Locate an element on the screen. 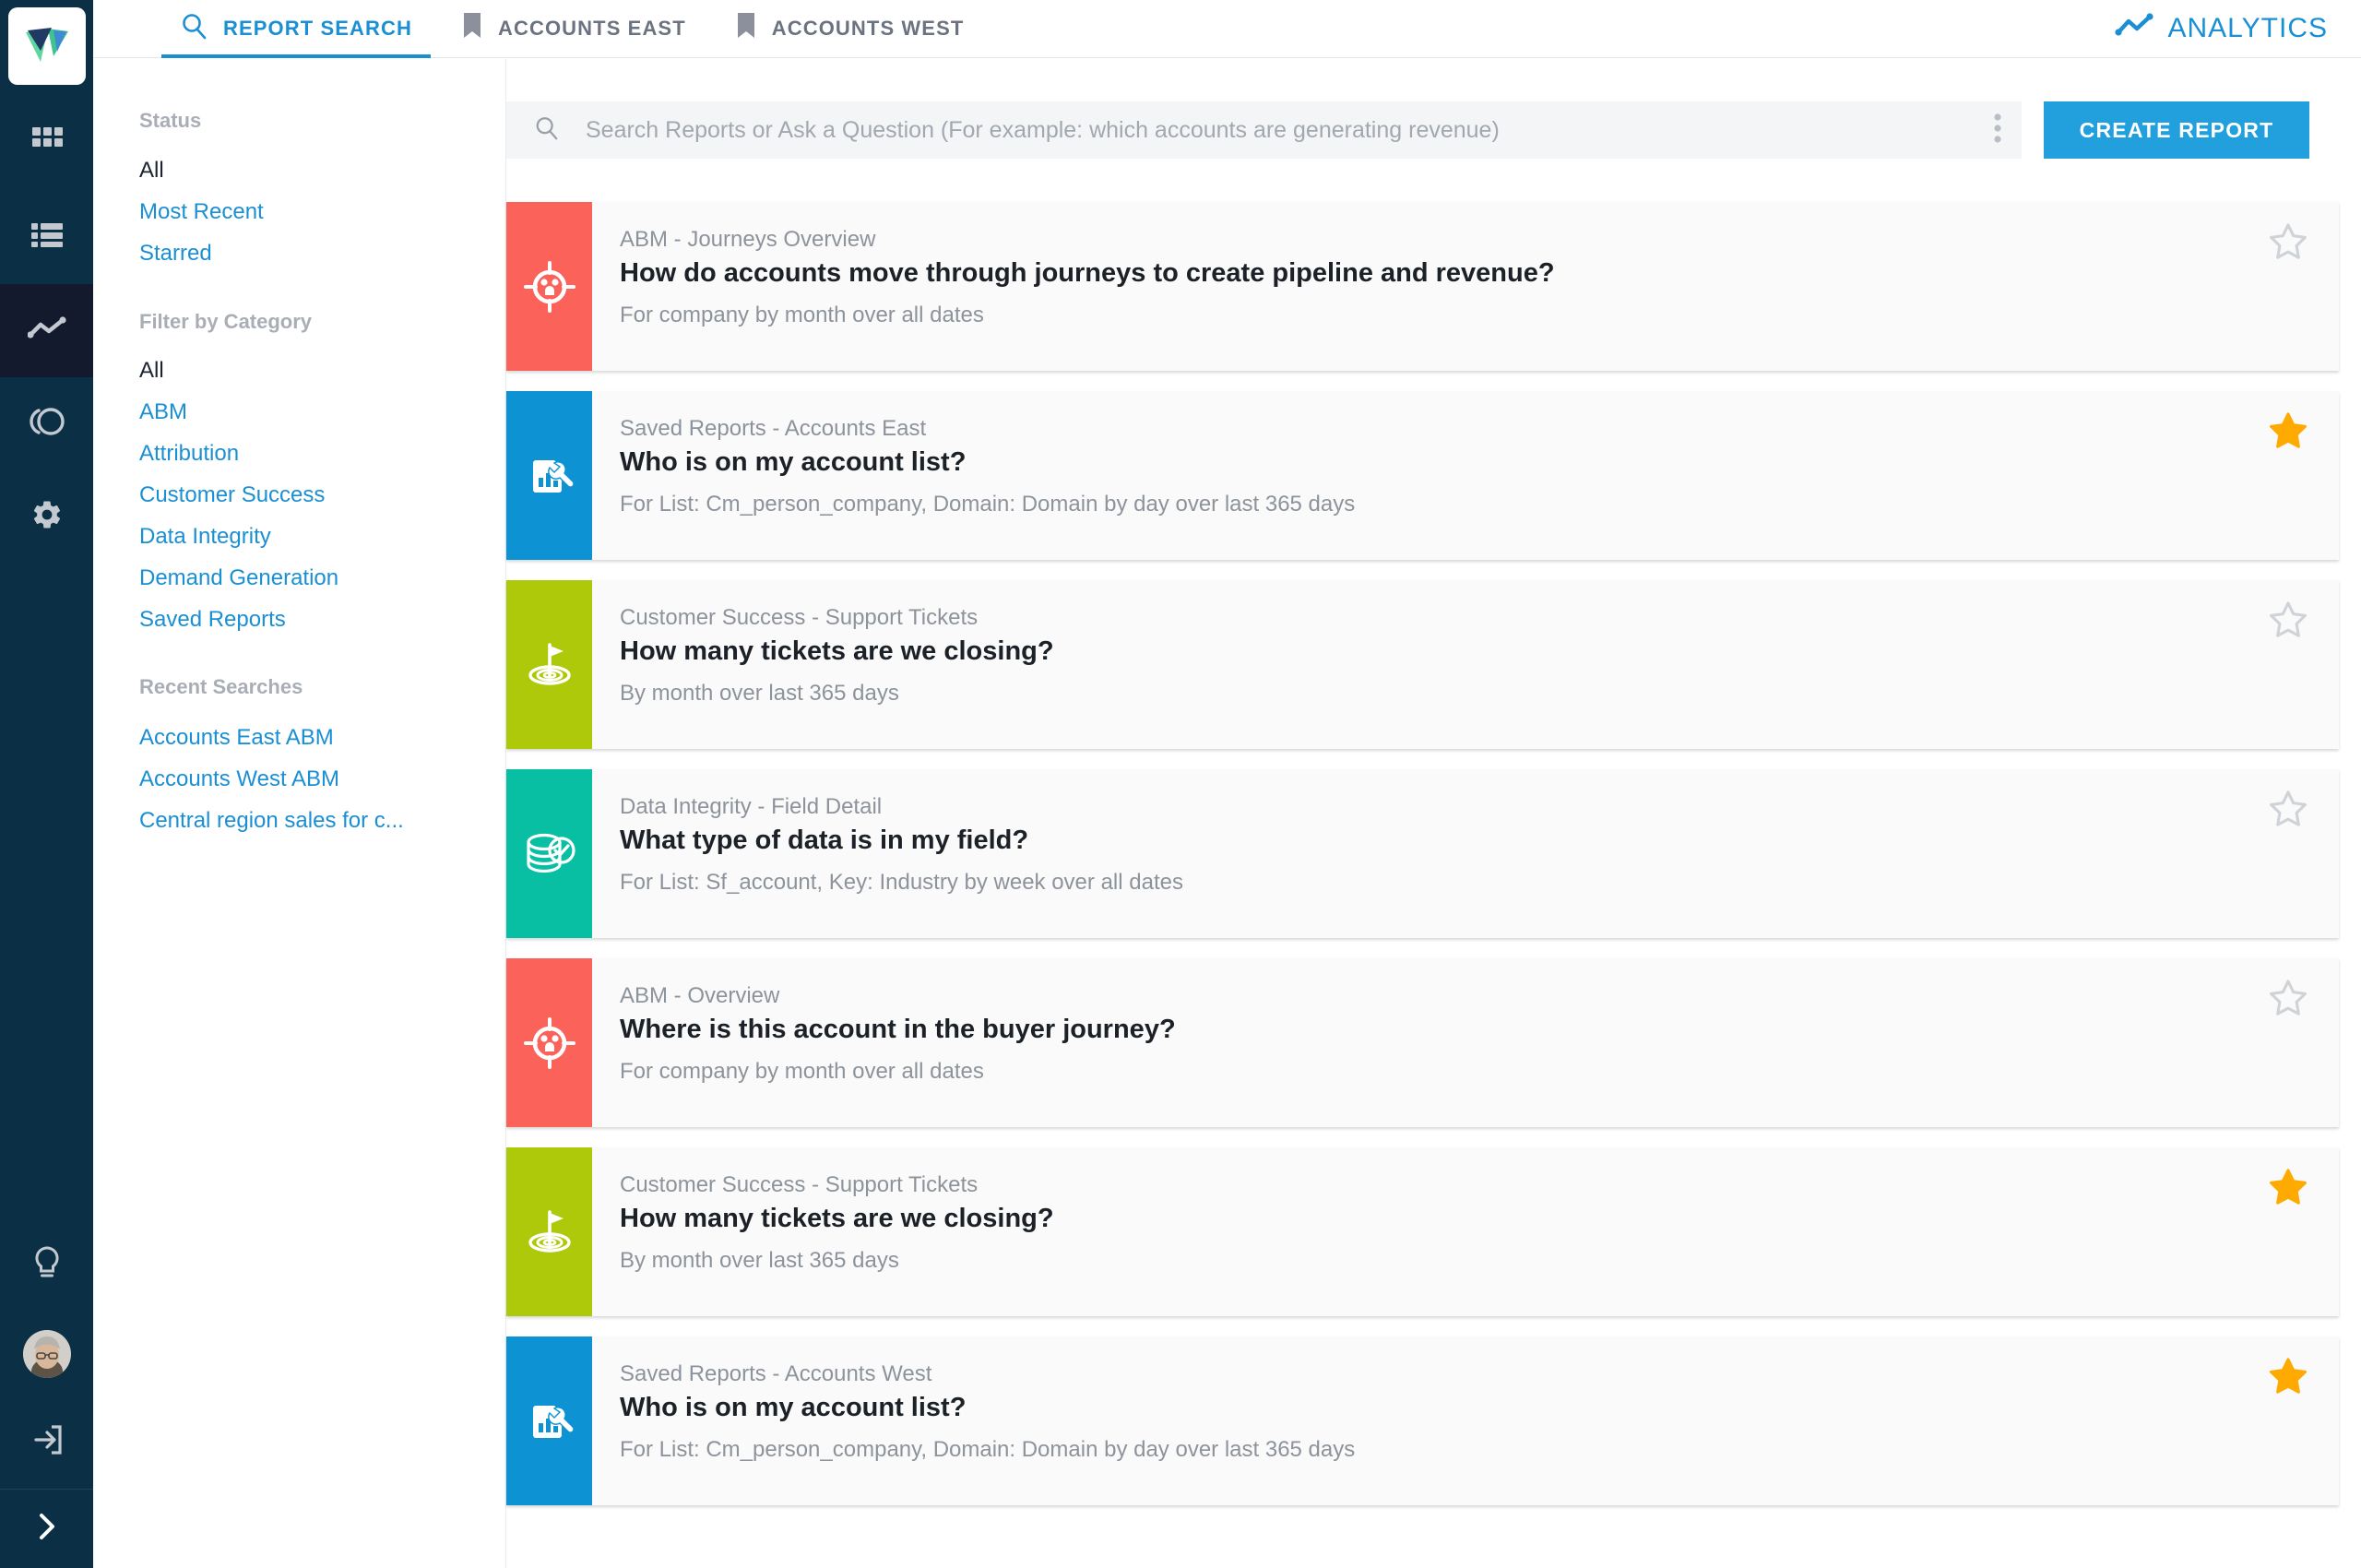 The image size is (2361, 1568). list-icon is located at coordinates (47, 237).